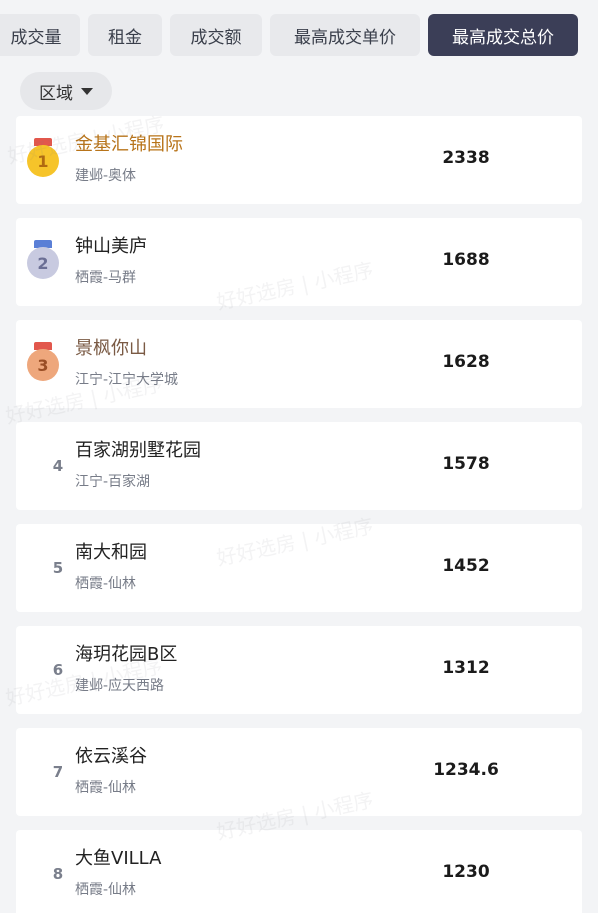 The width and height of the screenshot is (598, 913). Describe the element at coordinates (466, 770) in the screenshot. I see `max-total-price: 1234.6` at that location.